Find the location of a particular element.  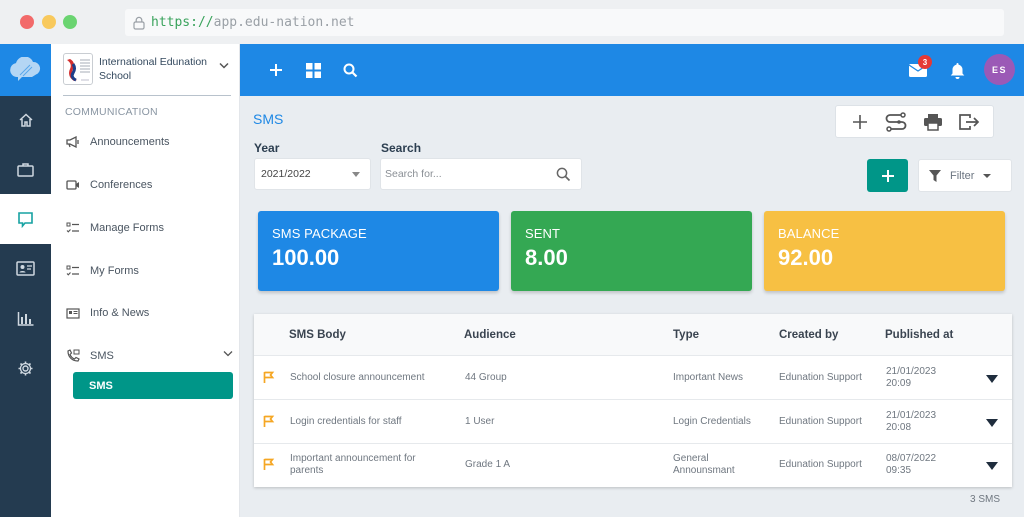

add-sms-button is located at coordinates (887, 175).